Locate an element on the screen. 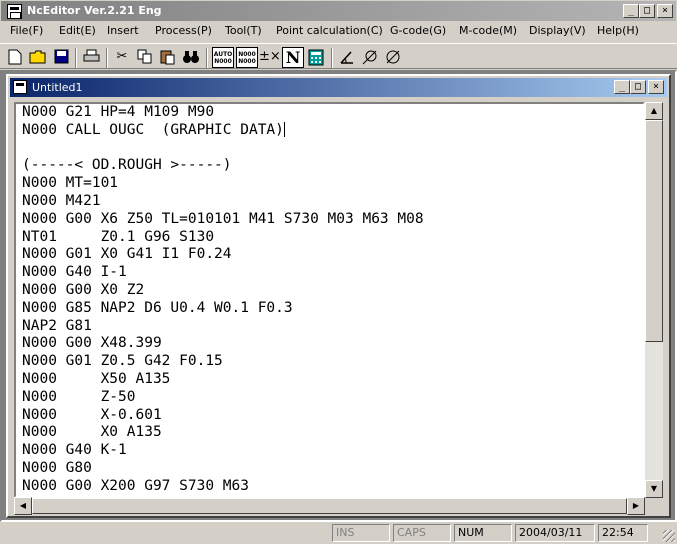  status-time: 22:54 is located at coordinates (623, 533).